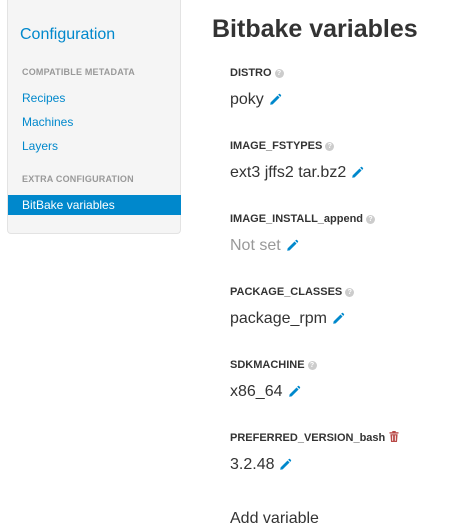 Image resolution: width=466 pixels, height=529 pixels. What do you see at coordinates (348, 453) in the screenshot?
I see `variable-preferred-version-bash: PREFERRED_VERSION_bash 3.2.48` at bounding box center [348, 453].